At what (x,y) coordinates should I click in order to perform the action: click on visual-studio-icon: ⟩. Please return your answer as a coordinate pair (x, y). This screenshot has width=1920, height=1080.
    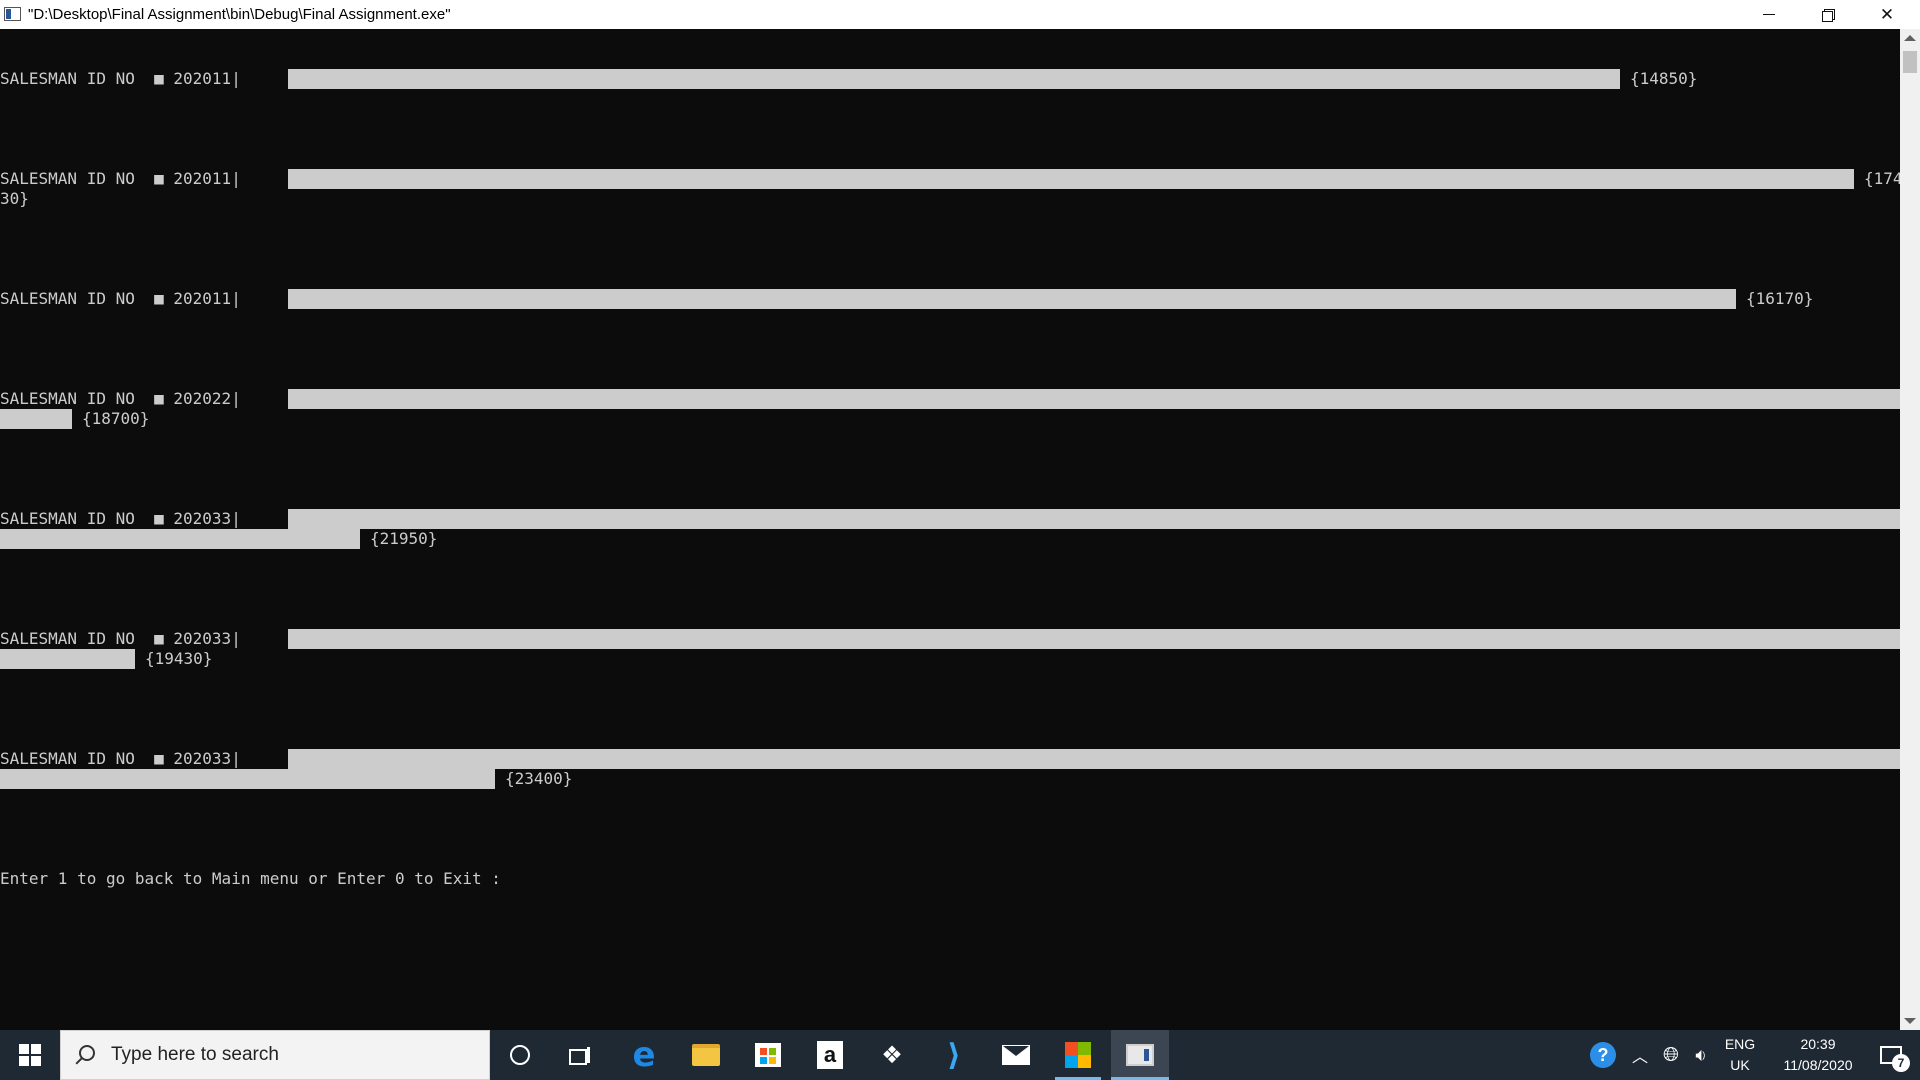
    Looking at the image, I should click on (954, 1055).